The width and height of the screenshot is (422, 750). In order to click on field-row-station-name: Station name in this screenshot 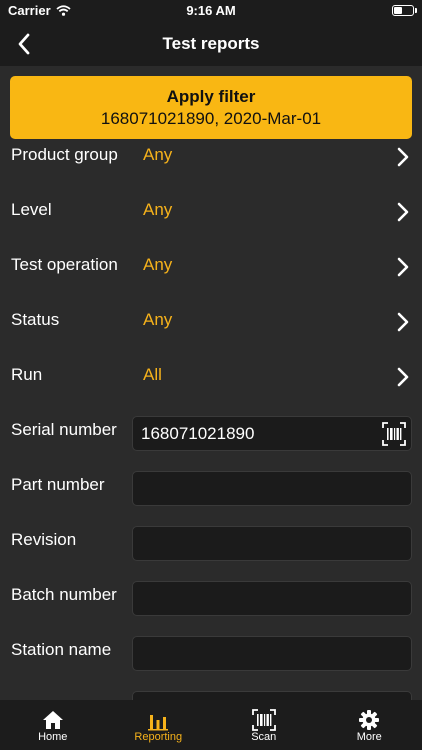, I will do `click(211, 652)`.